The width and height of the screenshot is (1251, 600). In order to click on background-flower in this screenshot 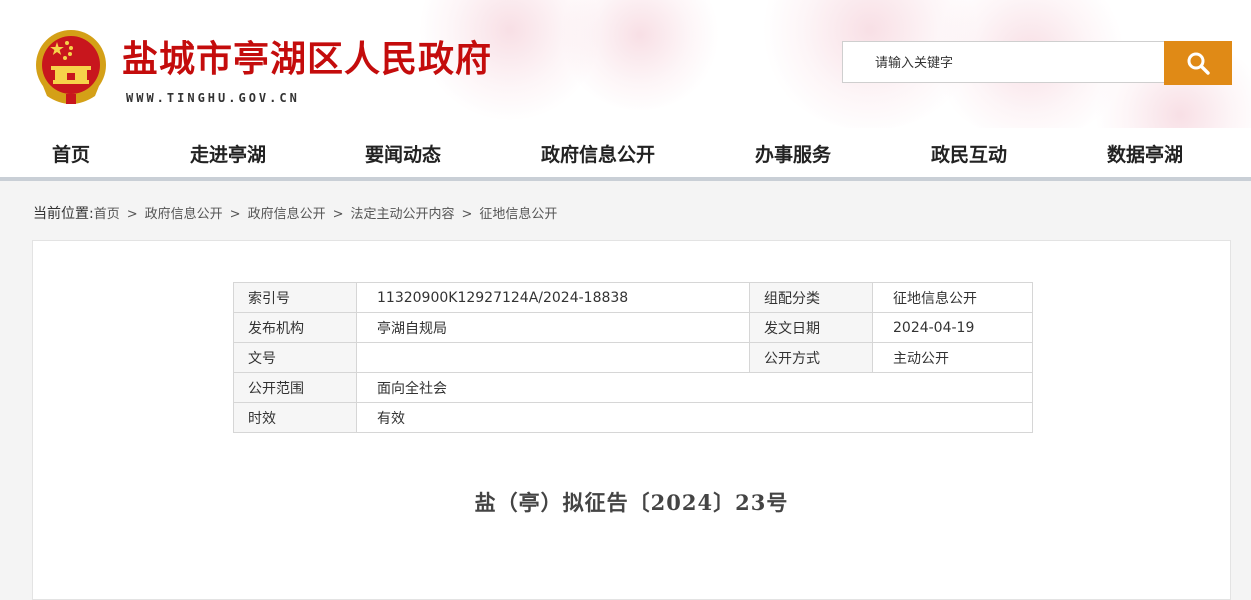, I will do `click(640, 55)`.